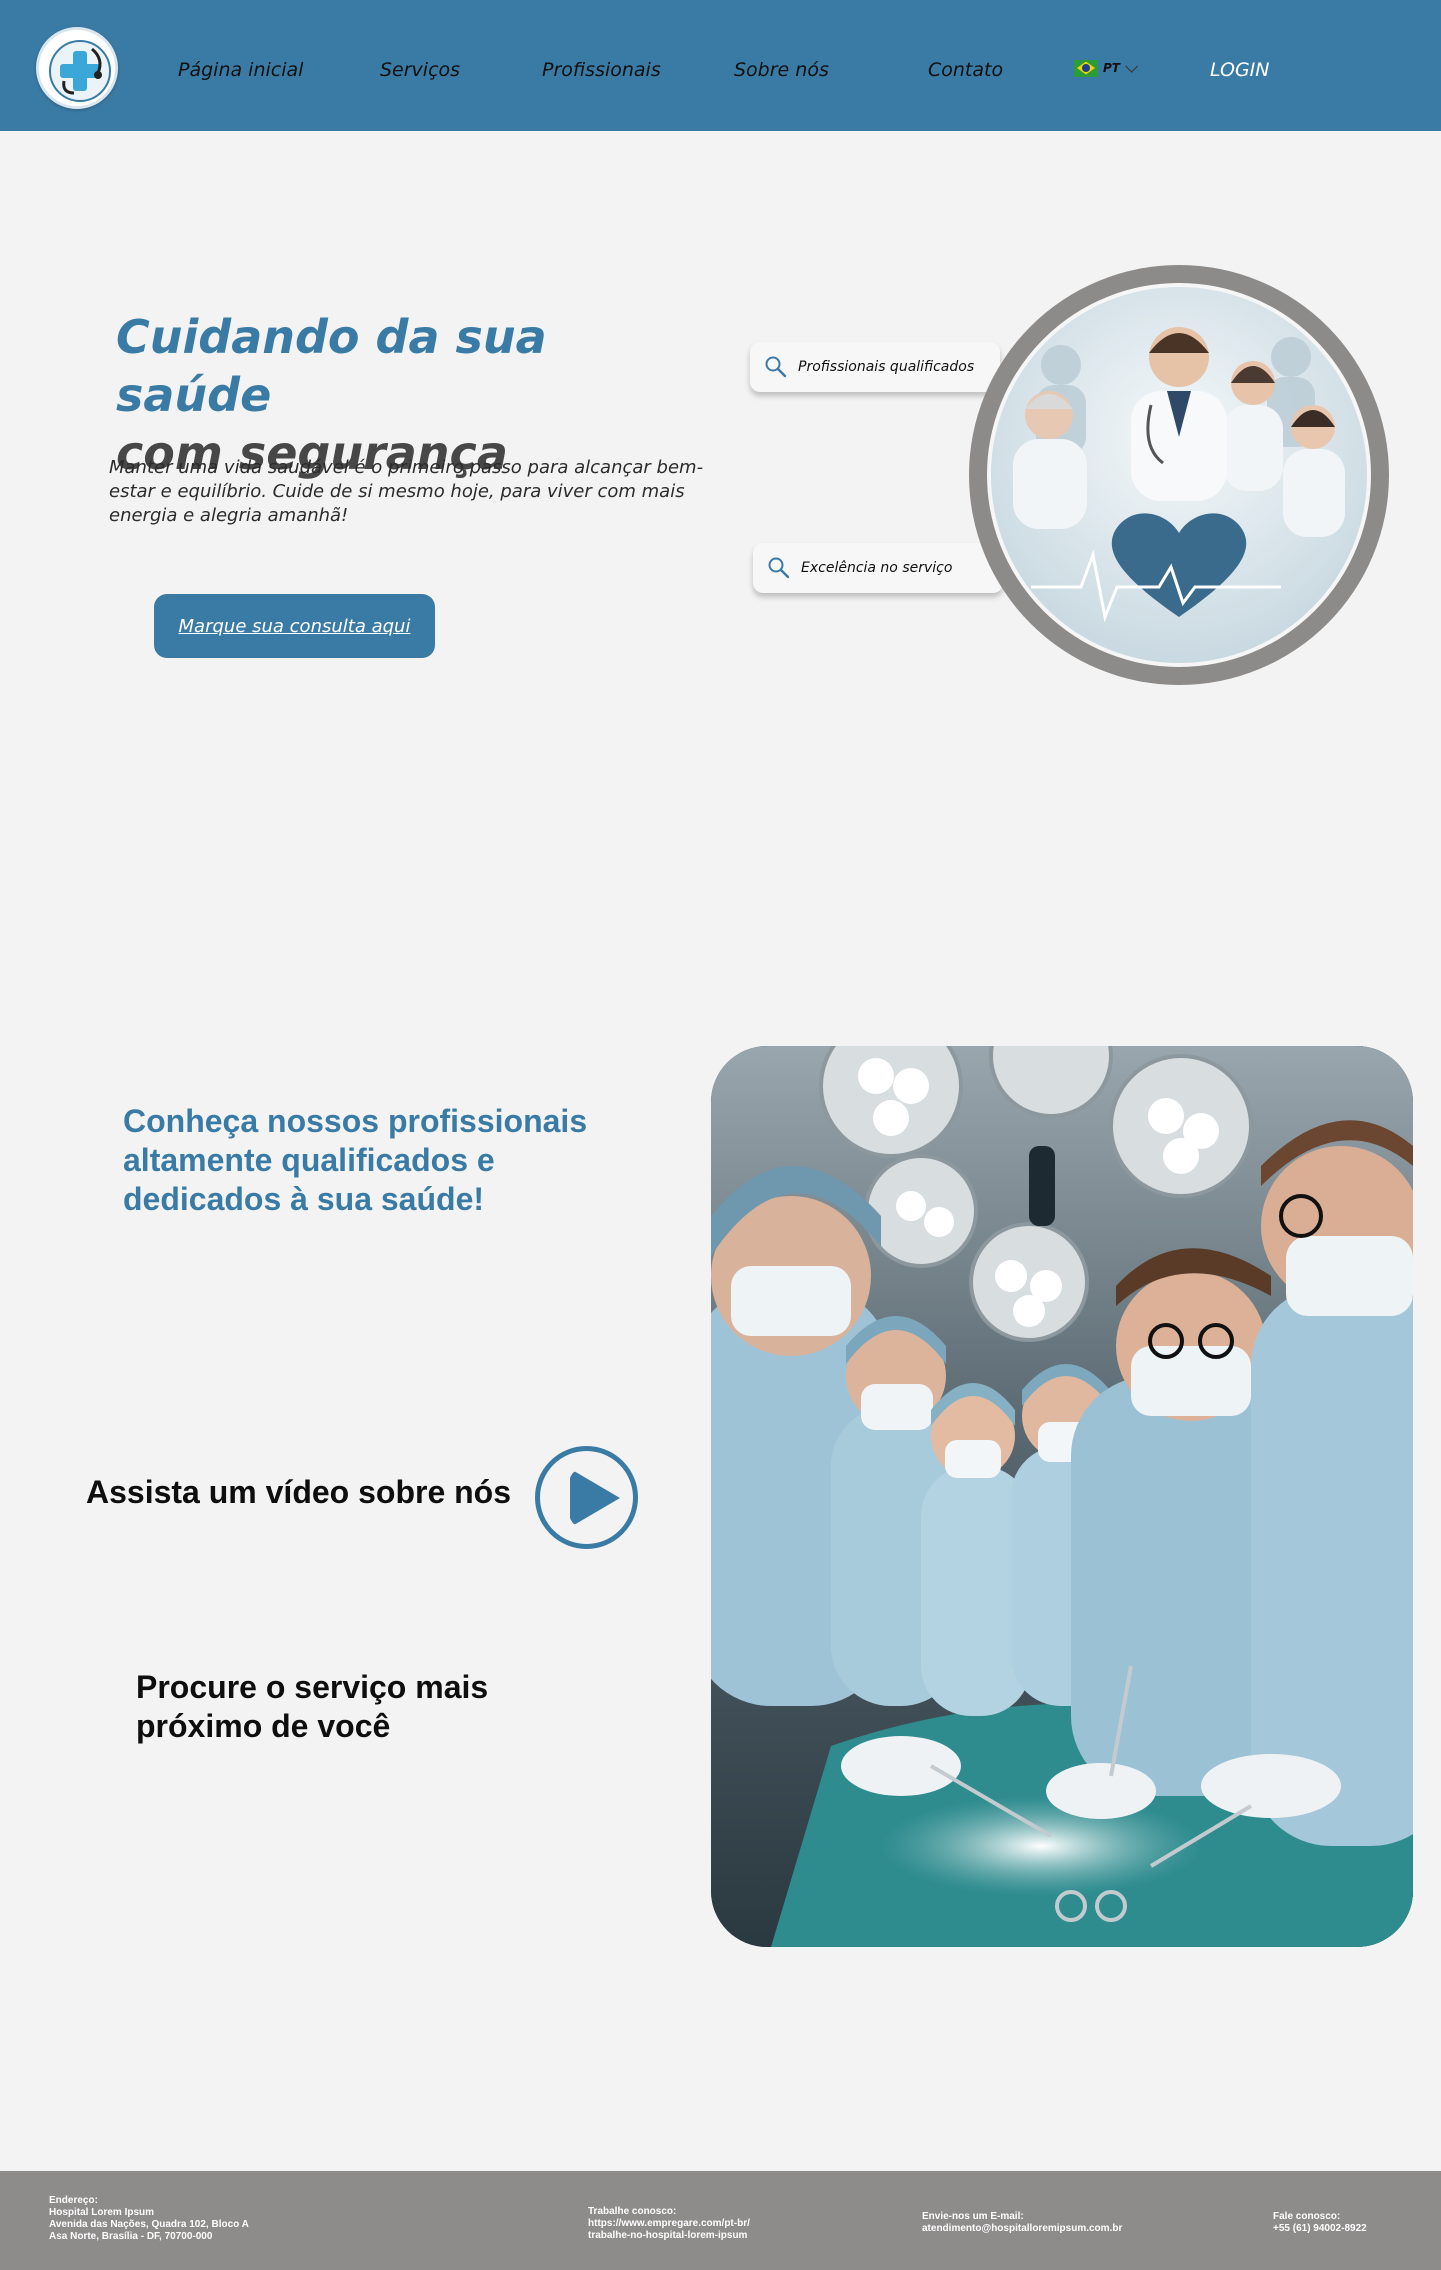 This screenshot has height=2270, width=1441. What do you see at coordinates (1179, 475) in the screenshot?
I see `doctors-team-image` at bounding box center [1179, 475].